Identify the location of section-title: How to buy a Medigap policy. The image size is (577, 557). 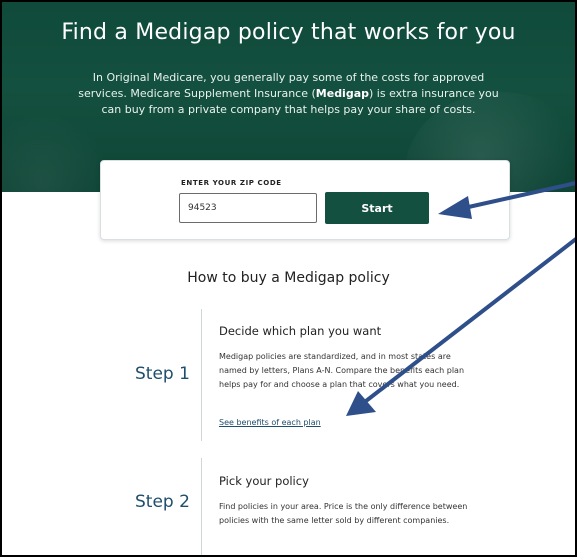
(288, 278).